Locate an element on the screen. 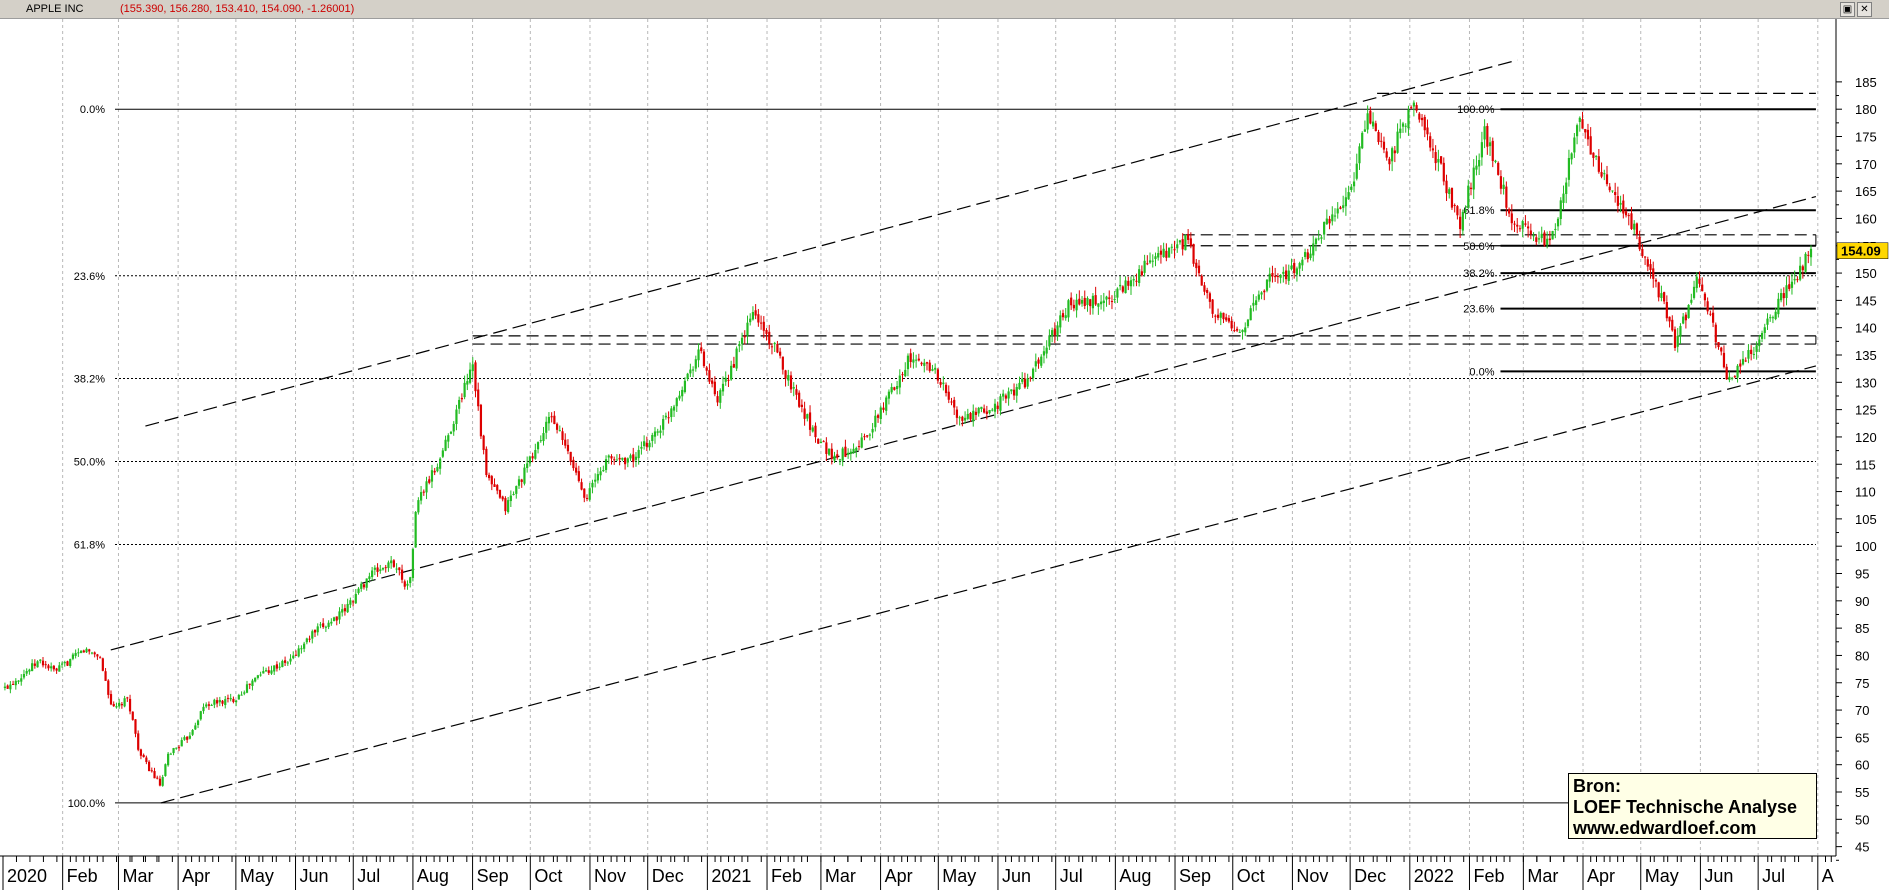 The width and height of the screenshot is (1889, 890). date-tick-label: Feb is located at coordinates (1488, 876).